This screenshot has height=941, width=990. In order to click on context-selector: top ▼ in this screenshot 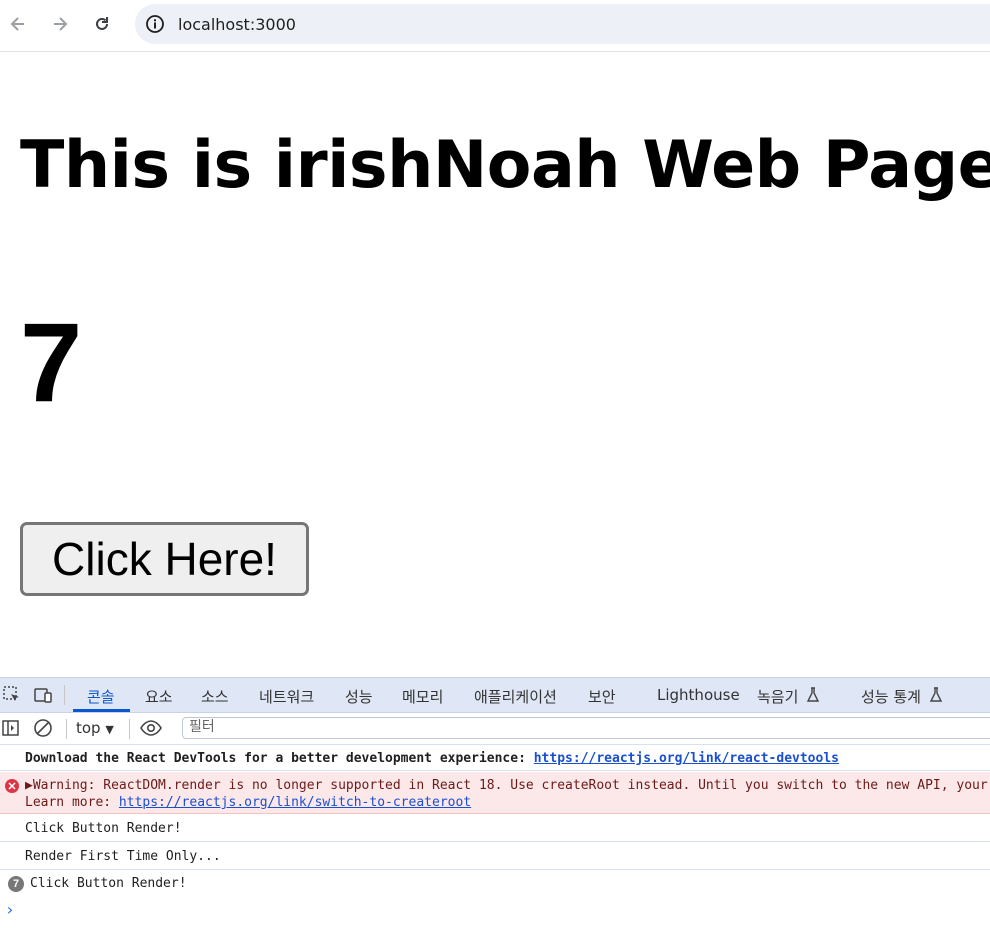, I will do `click(95, 728)`.